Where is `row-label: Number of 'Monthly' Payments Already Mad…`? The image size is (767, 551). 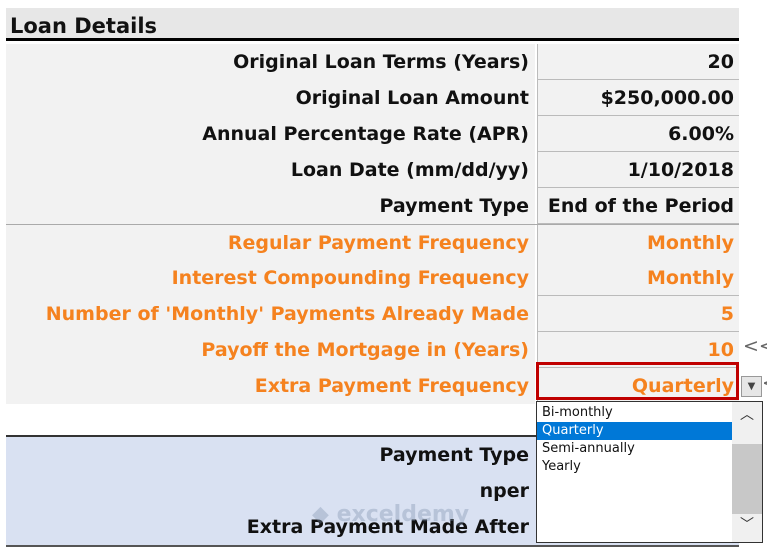
row-label: Number of 'Monthly' Payments Already Mad… is located at coordinates (270, 314).